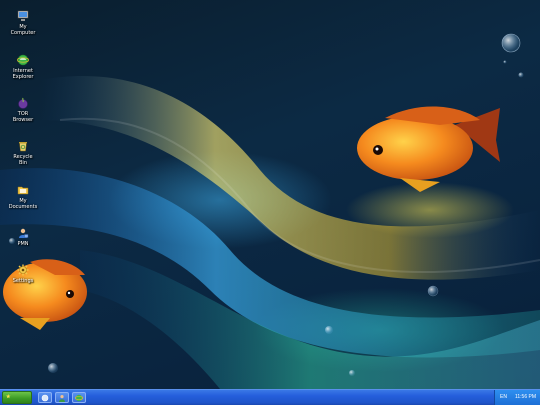 The height and width of the screenshot is (405, 540). I want to click on user-network-icon, so click(24, 233).